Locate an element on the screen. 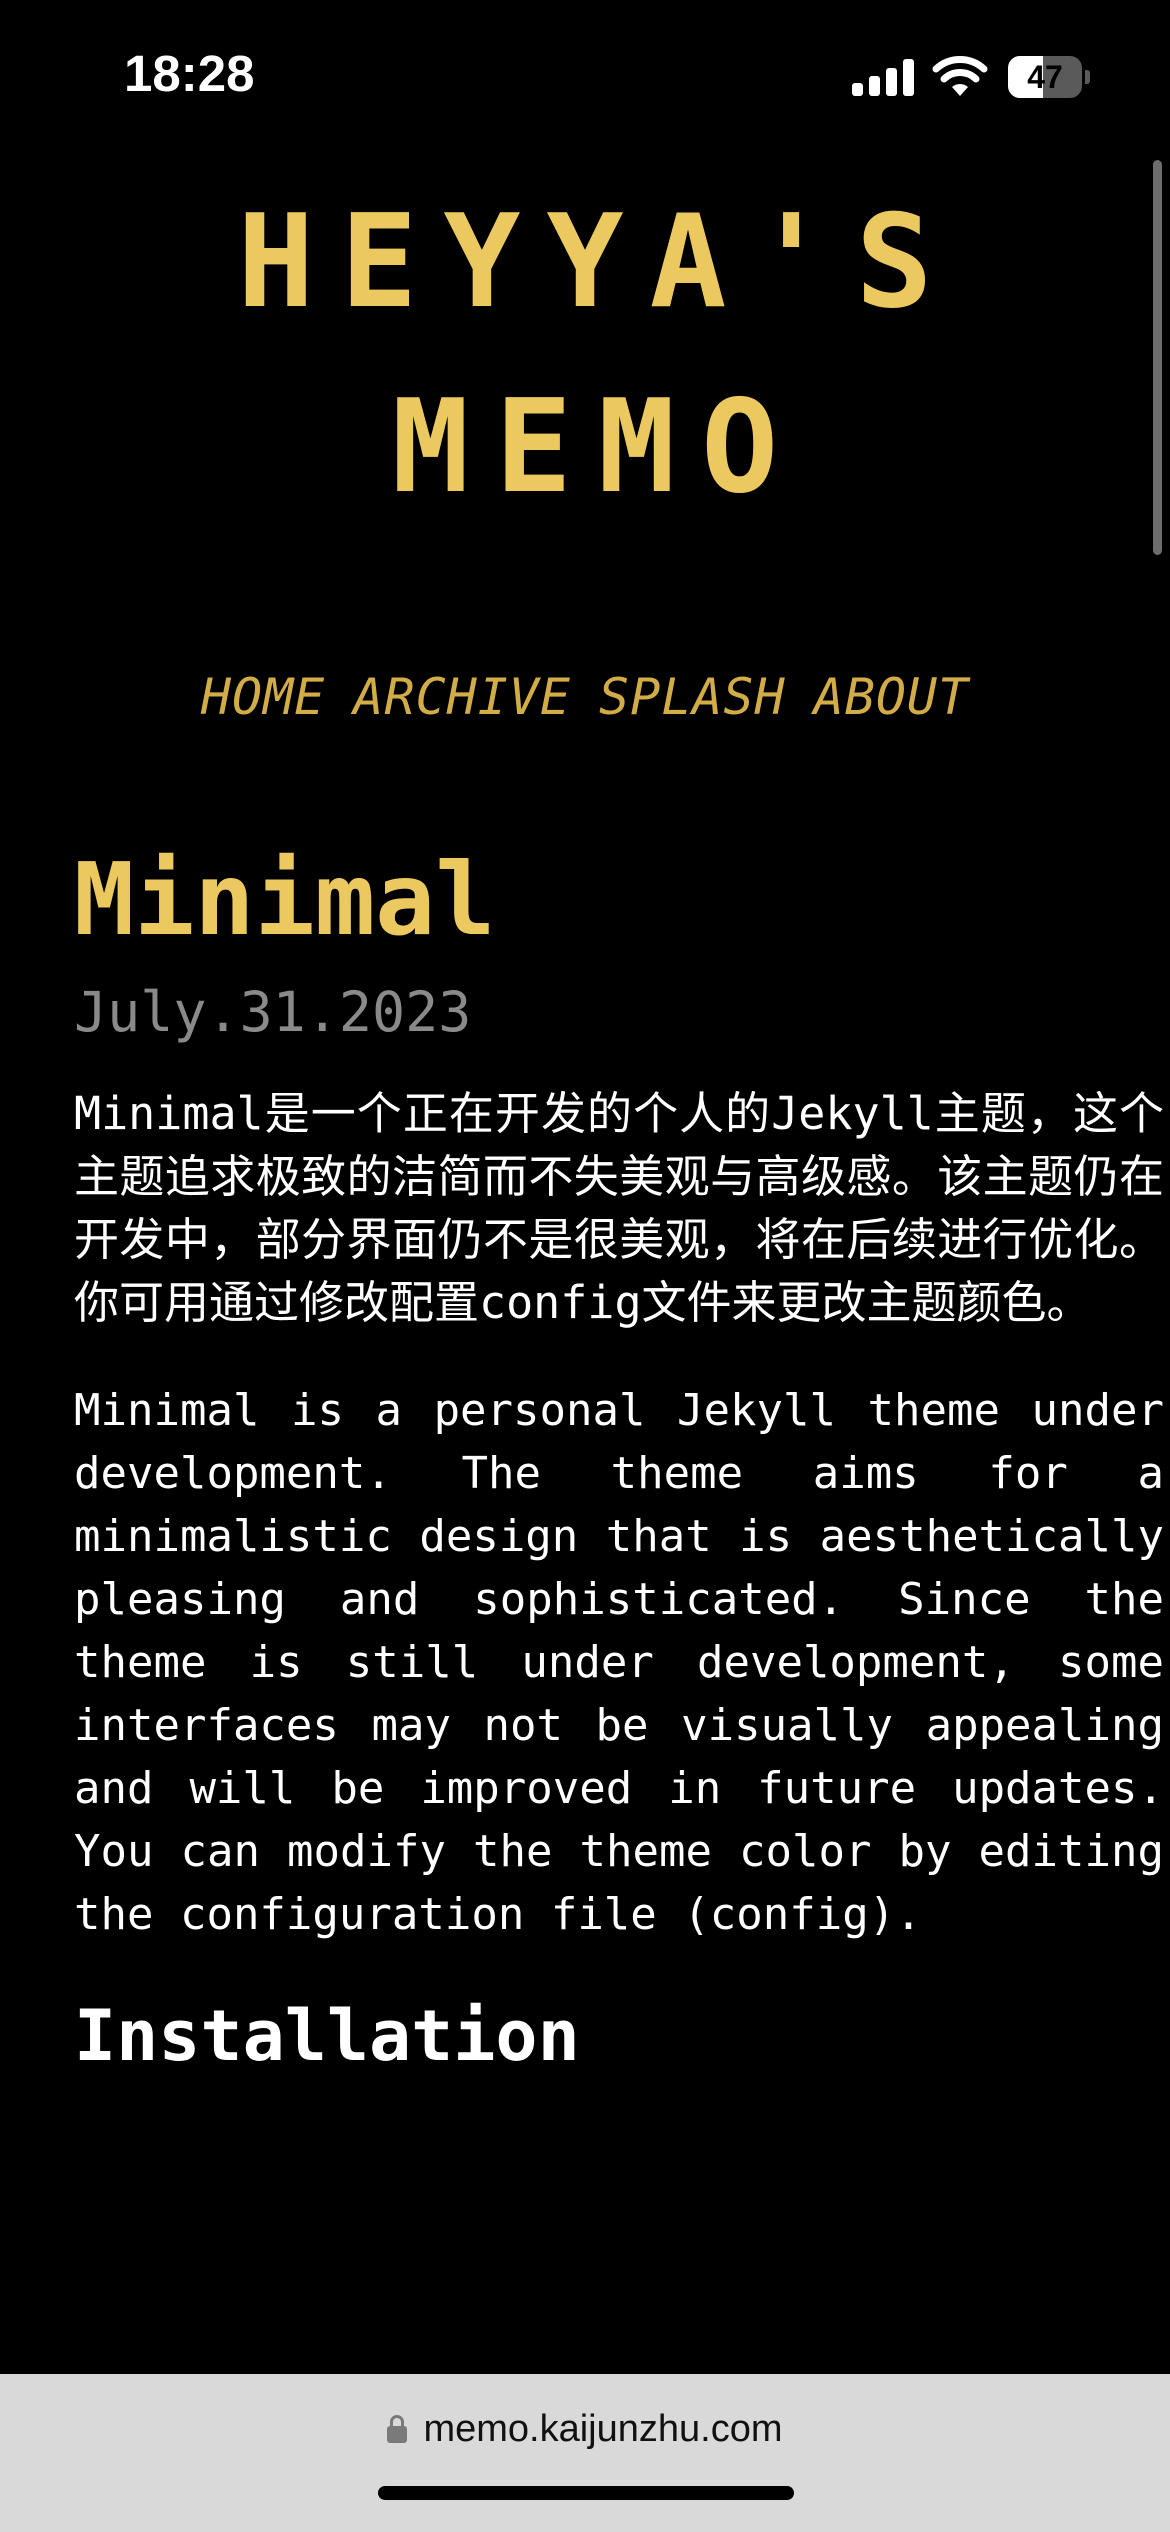 The height and width of the screenshot is (2532, 1170). signal-icon is located at coordinates (883, 77).